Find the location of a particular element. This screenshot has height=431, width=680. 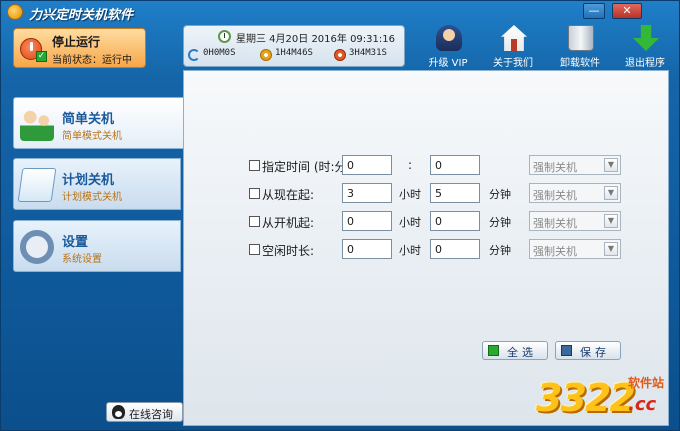

qq-penguin-icon is located at coordinates (118, 412).